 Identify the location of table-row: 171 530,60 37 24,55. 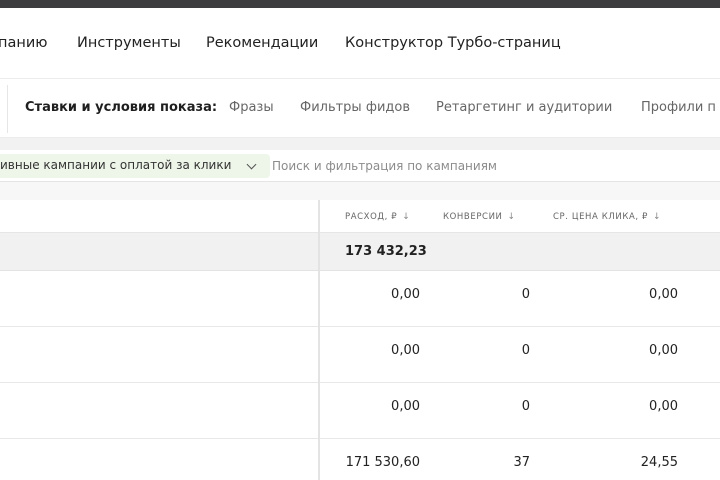
(360, 459).